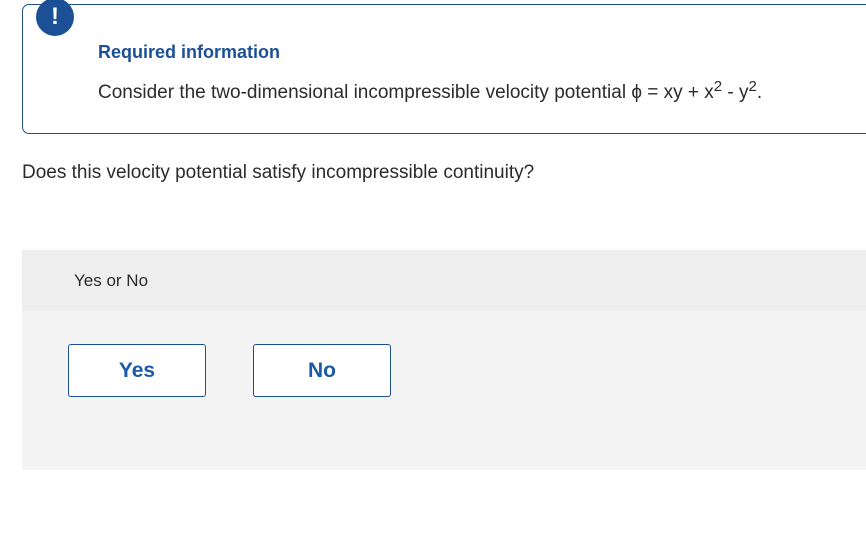  Describe the element at coordinates (759, 92) in the screenshot. I see `statement-period: .` at that location.